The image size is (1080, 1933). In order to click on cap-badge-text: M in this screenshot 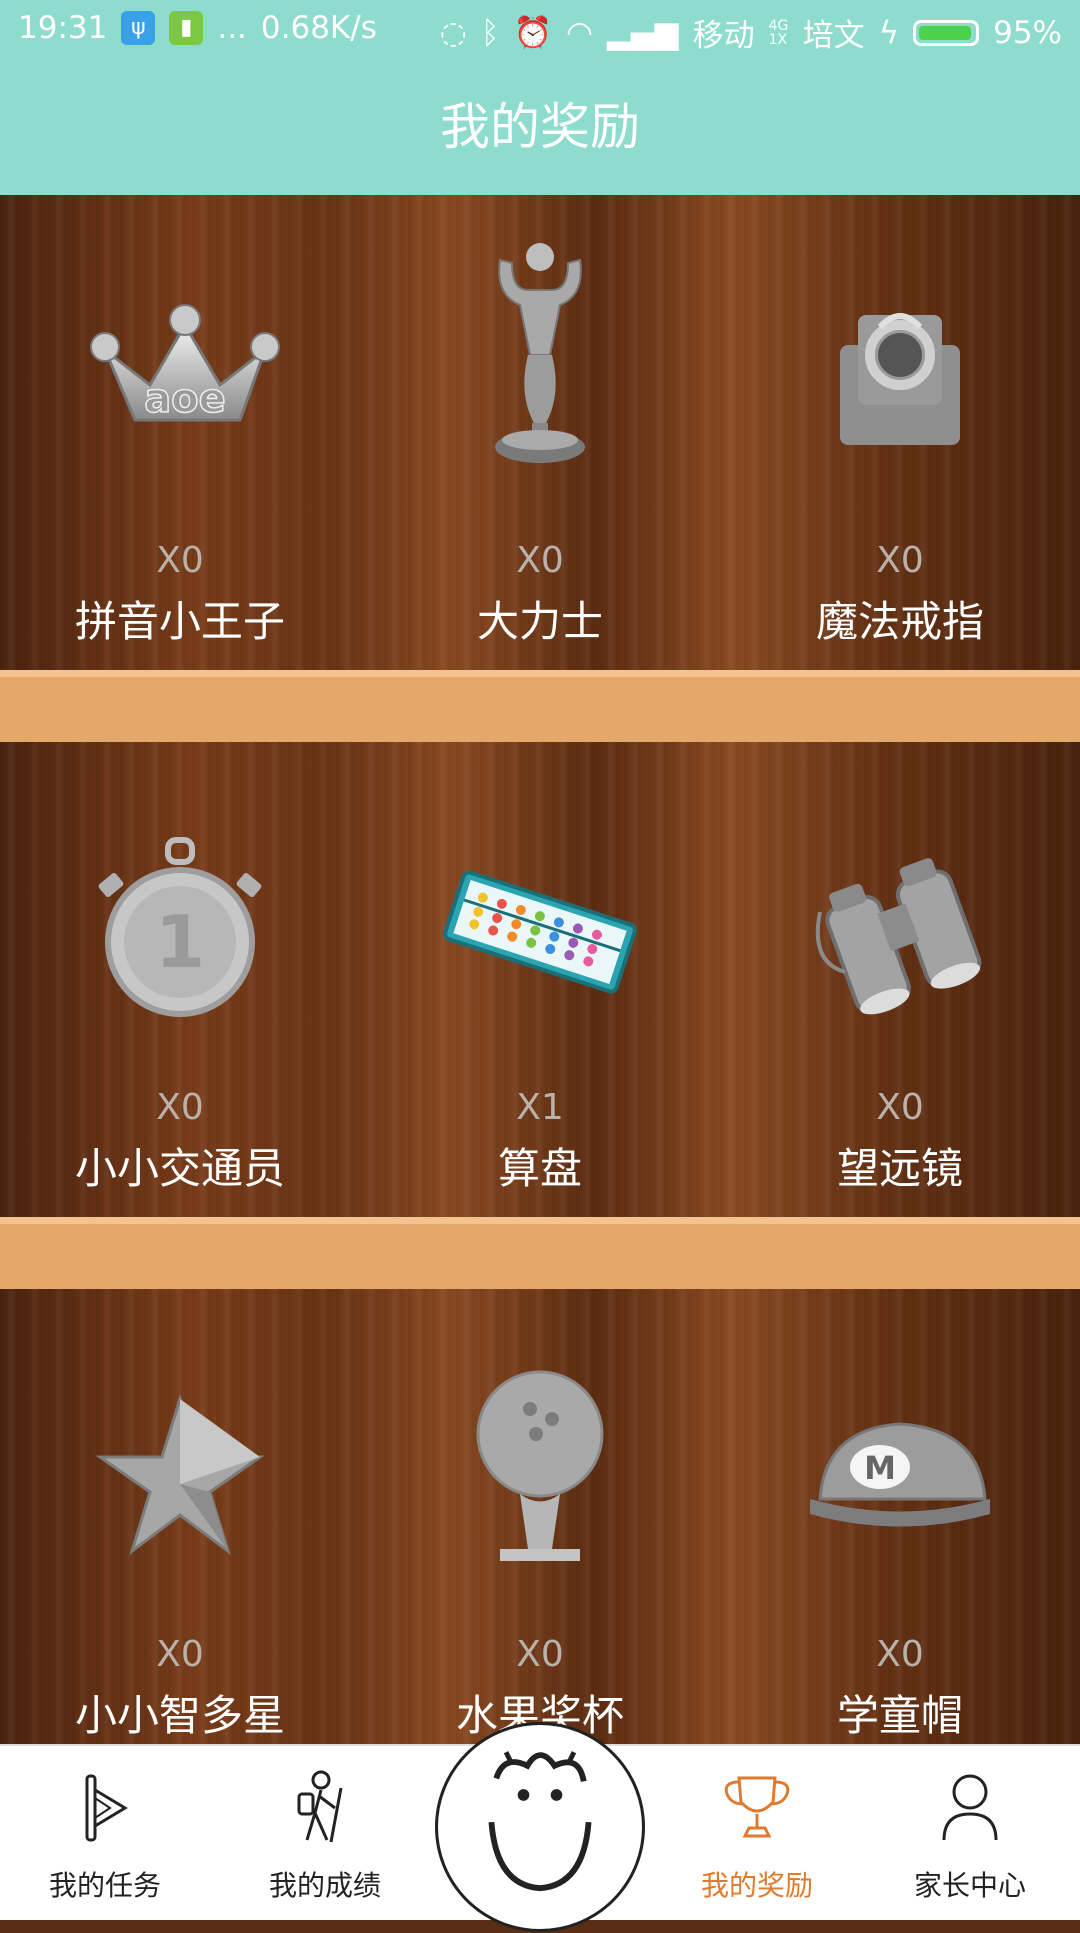, I will do `click(880, 1468)`.